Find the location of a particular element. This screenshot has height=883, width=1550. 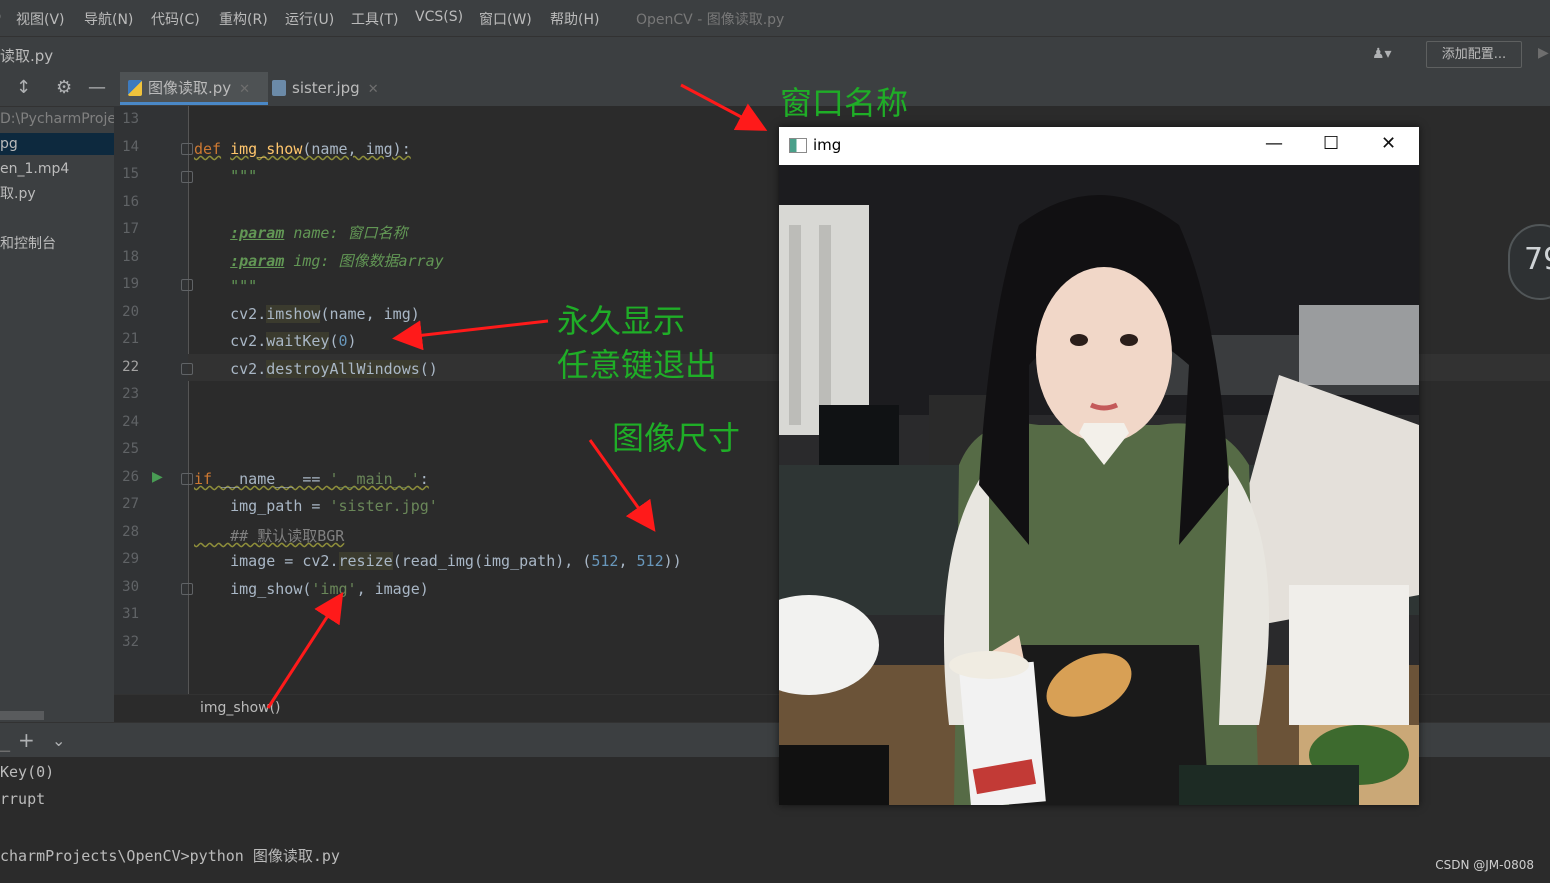

code-line-21: cv2.waitKey(0) is located at coordinates (275, 341).